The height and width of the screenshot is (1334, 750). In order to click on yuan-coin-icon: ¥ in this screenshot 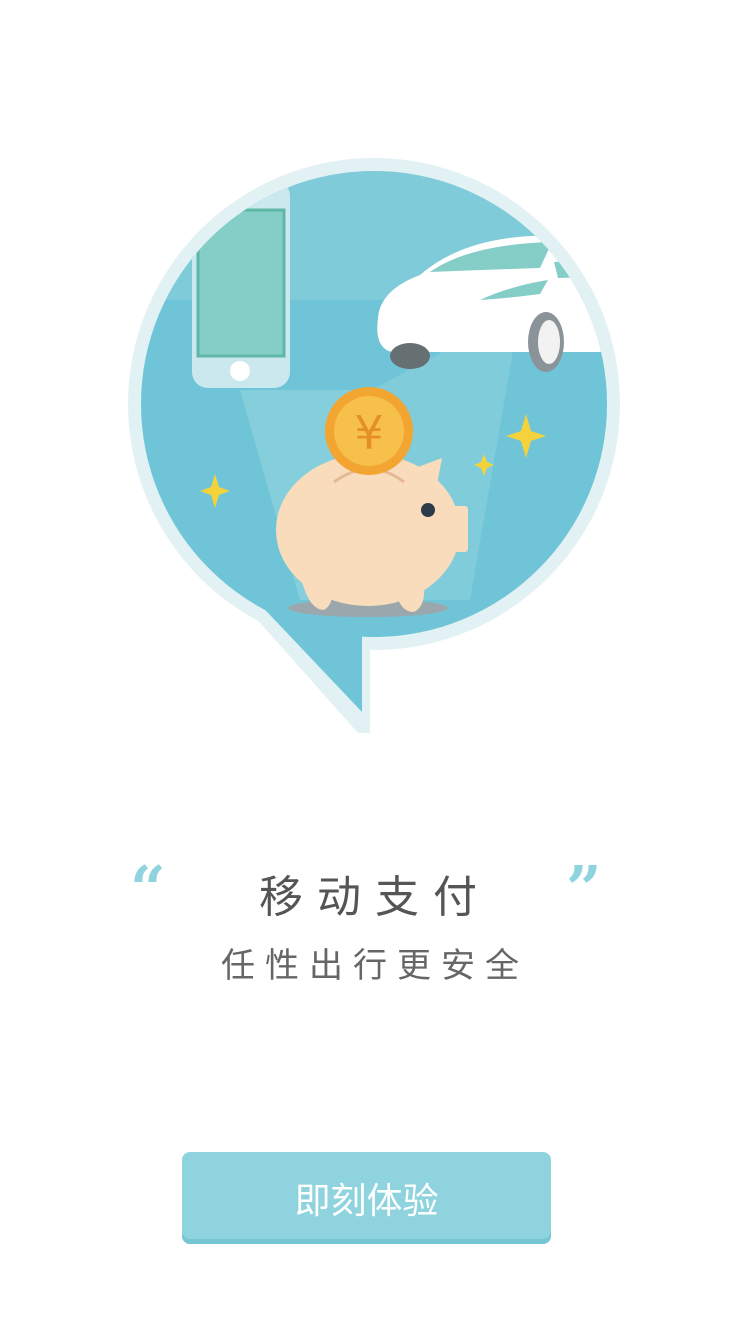, I will do `click(369, 431)`.